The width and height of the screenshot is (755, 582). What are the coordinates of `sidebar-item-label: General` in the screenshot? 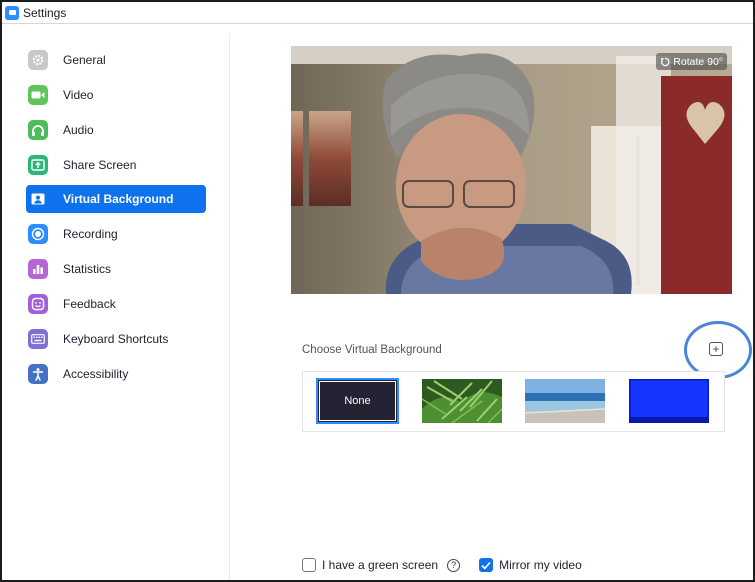 It's located at (84, 60).